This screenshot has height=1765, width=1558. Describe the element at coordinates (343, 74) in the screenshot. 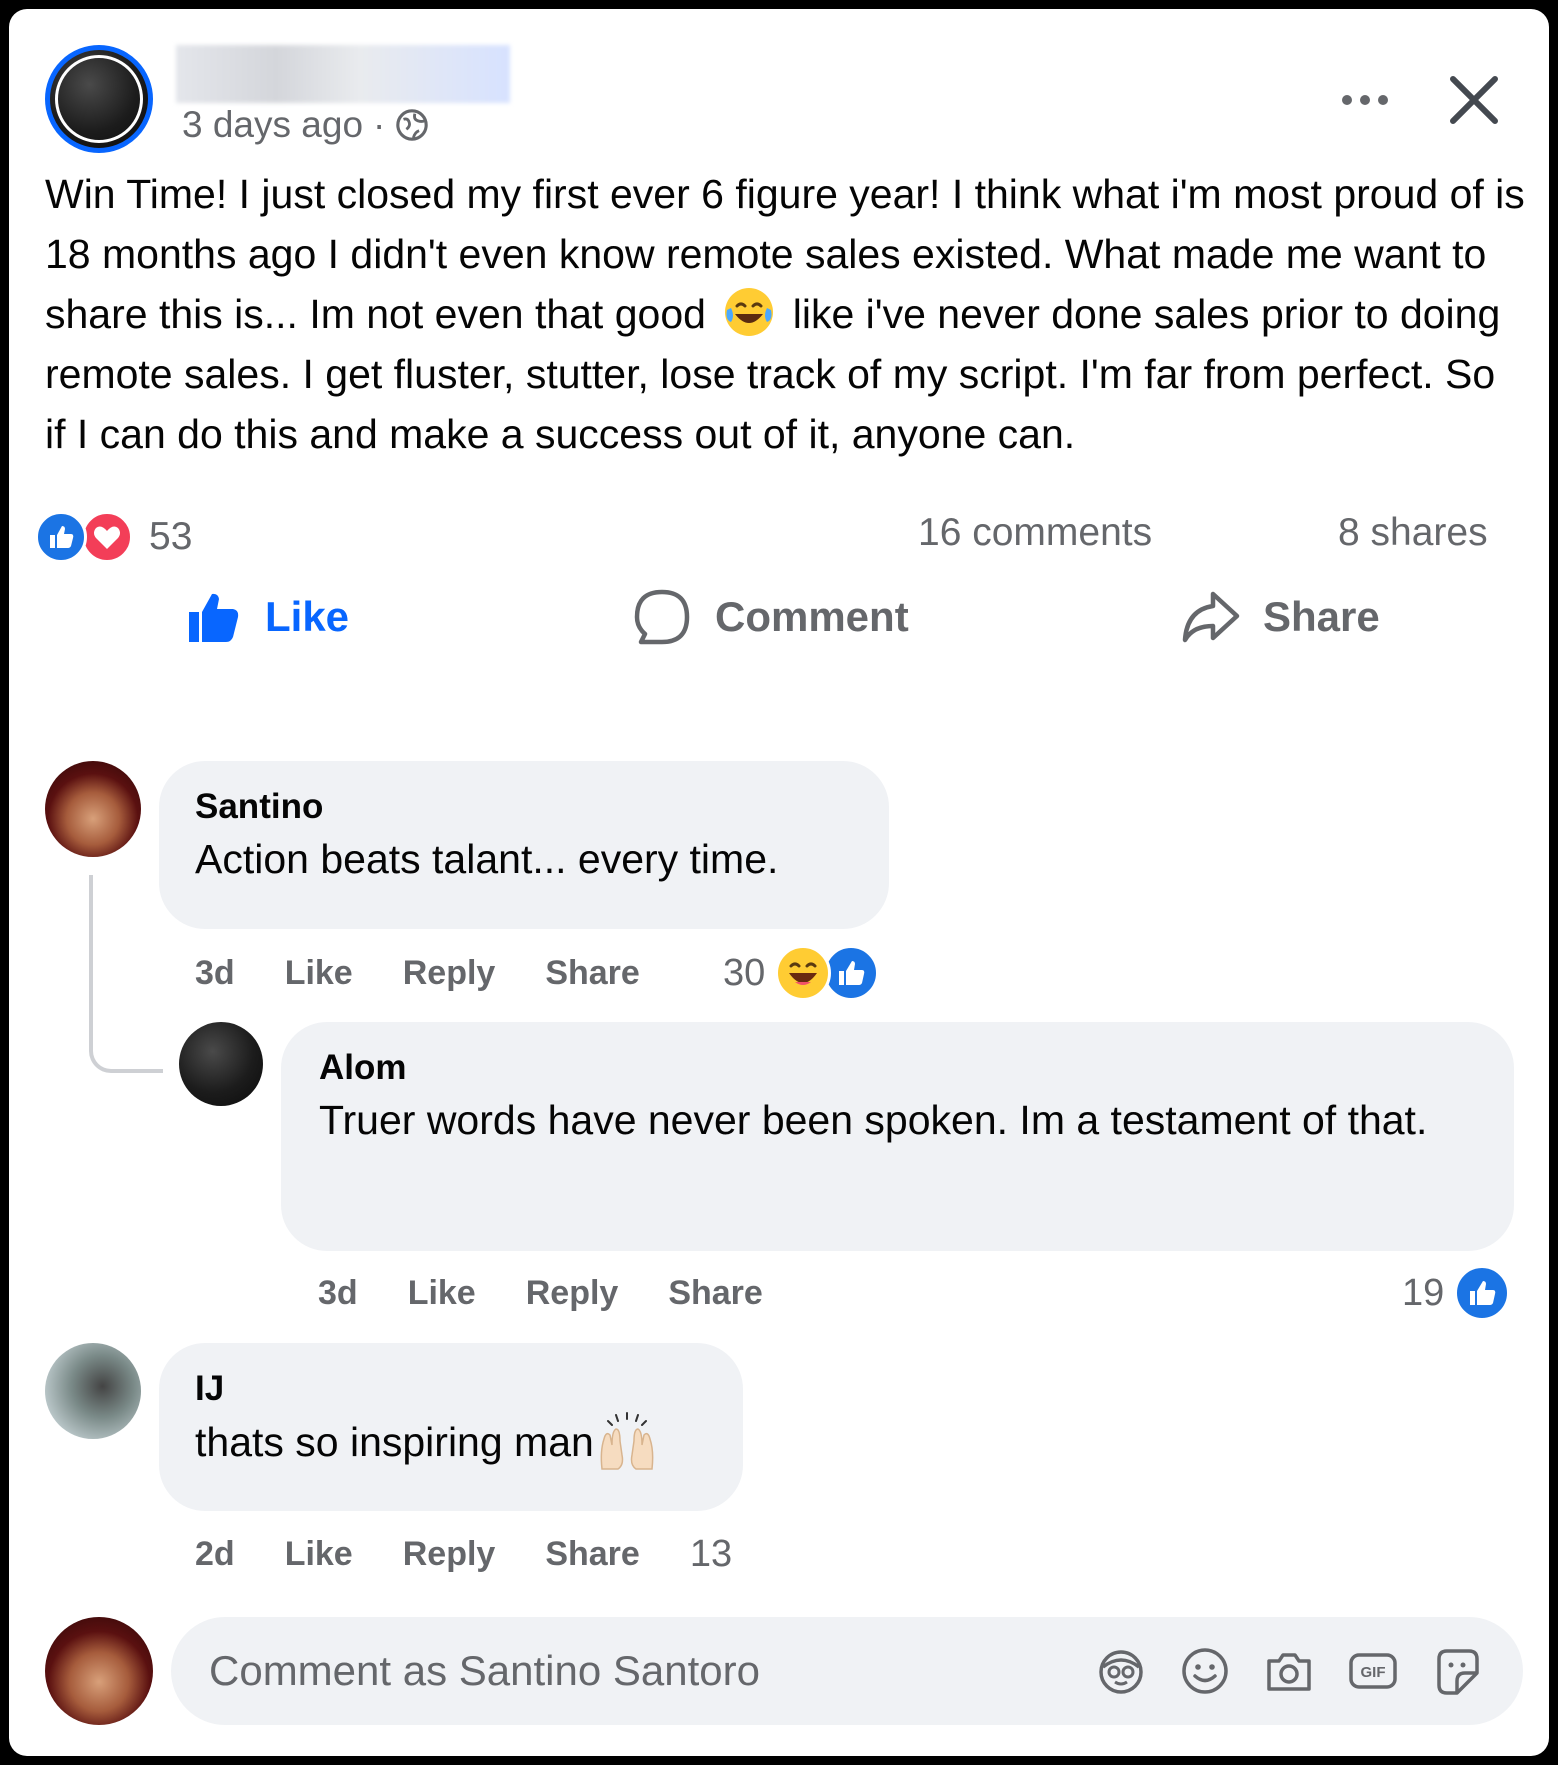

I see `author-name-redacted` at that location.